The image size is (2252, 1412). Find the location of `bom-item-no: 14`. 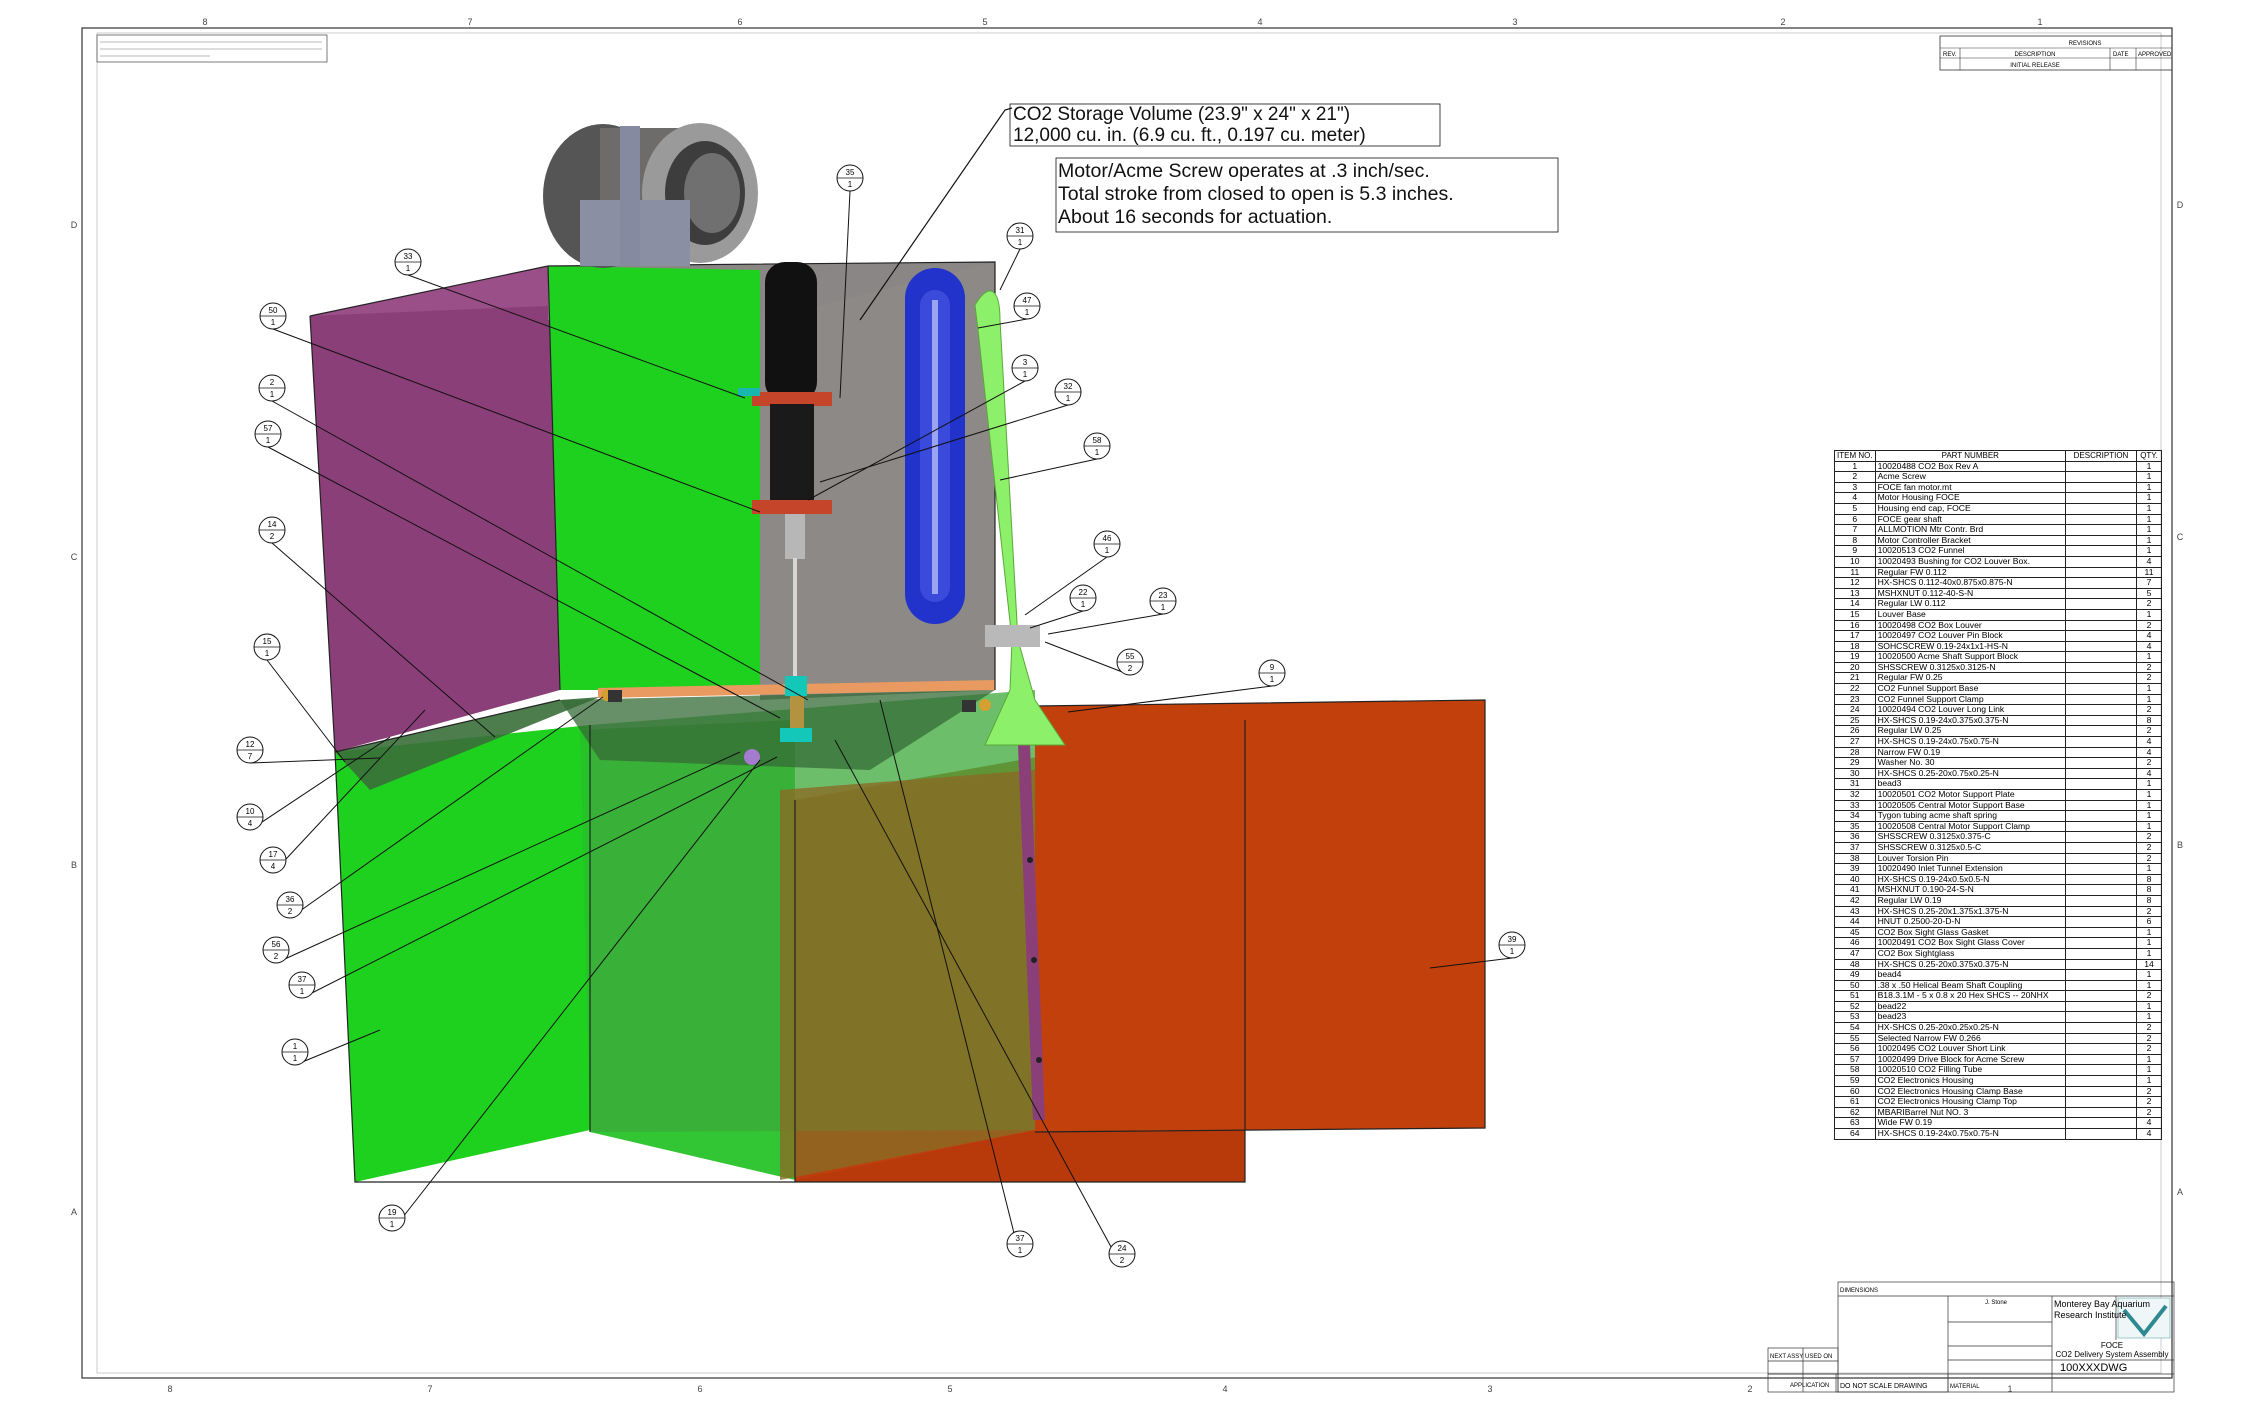

bom-item-no: 14 is located at coordinates (1855, 604).